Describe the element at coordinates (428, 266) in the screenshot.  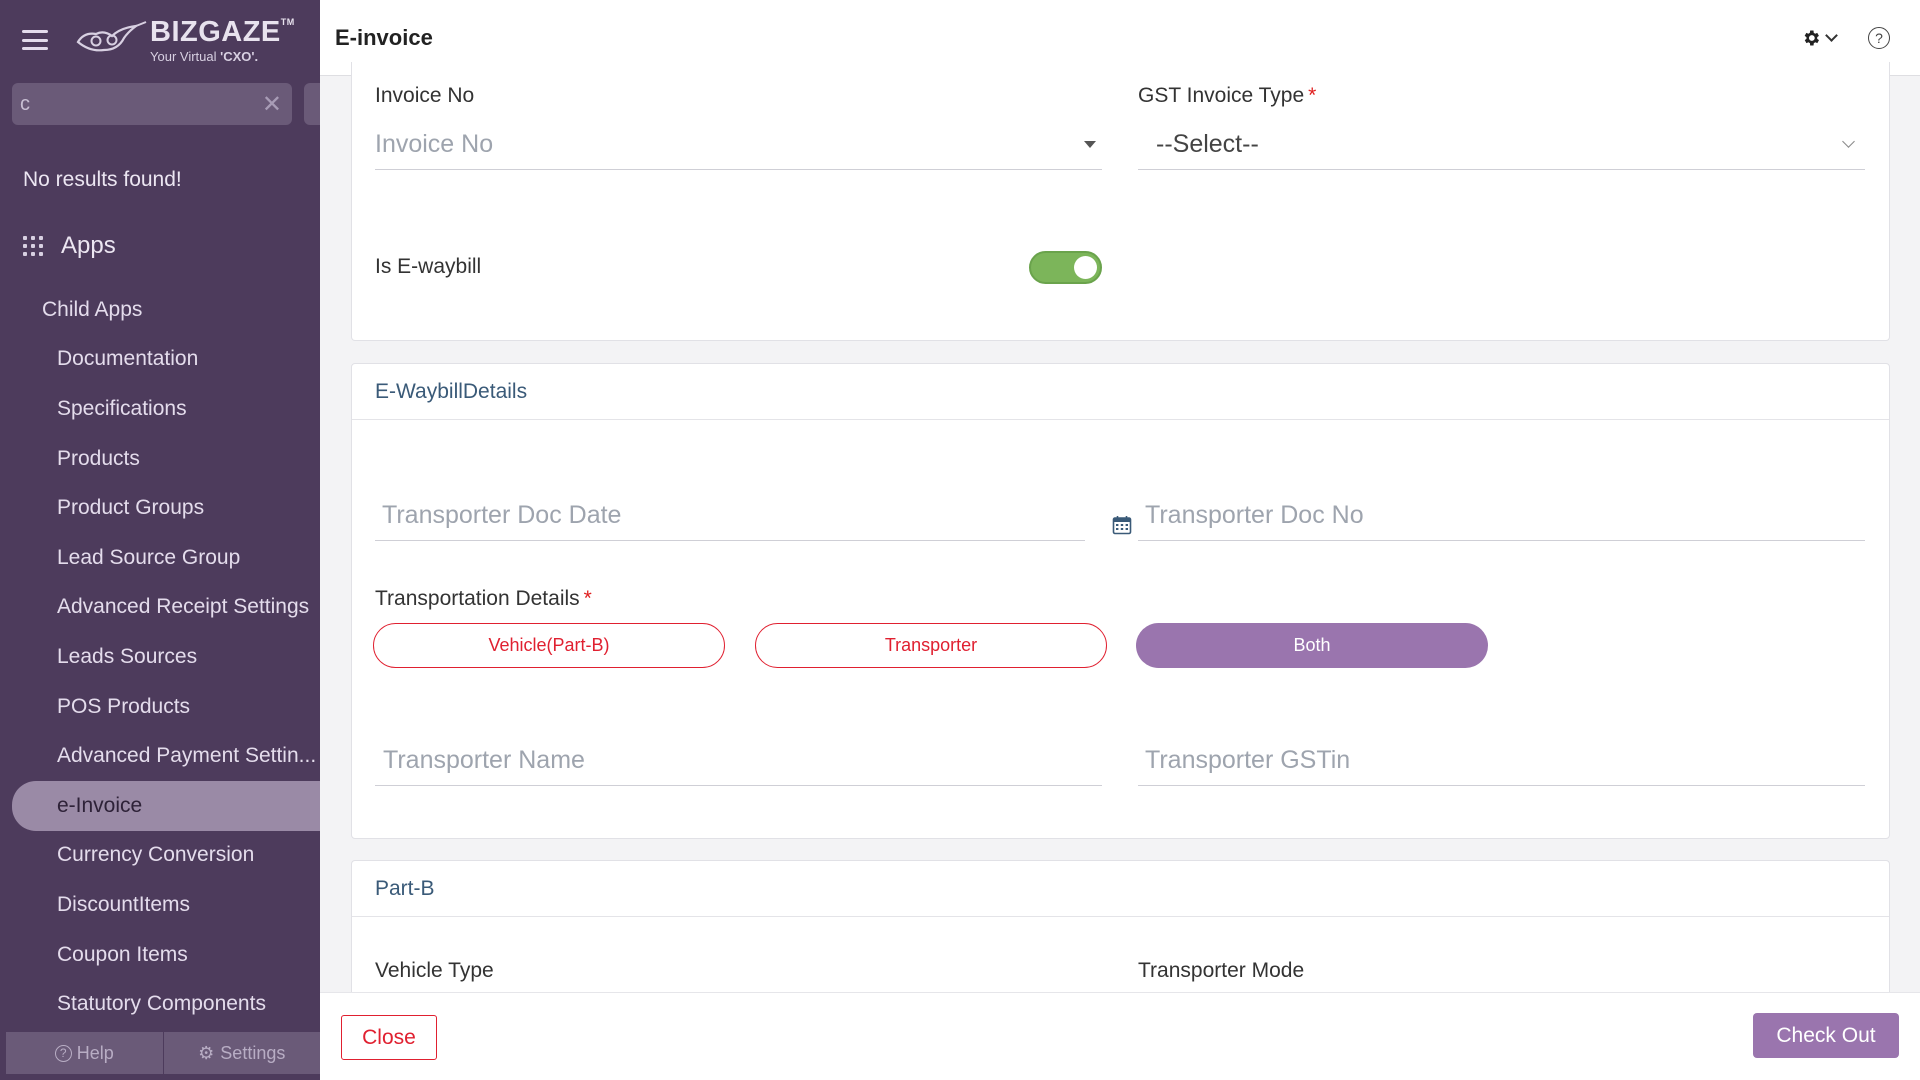
I see `is-ewaybill-label: Is E-waybill` at that location.